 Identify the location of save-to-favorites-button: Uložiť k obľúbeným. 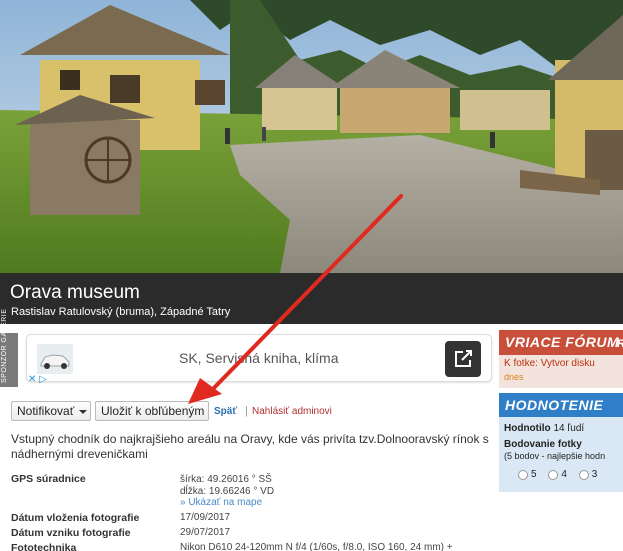
(152, 411).